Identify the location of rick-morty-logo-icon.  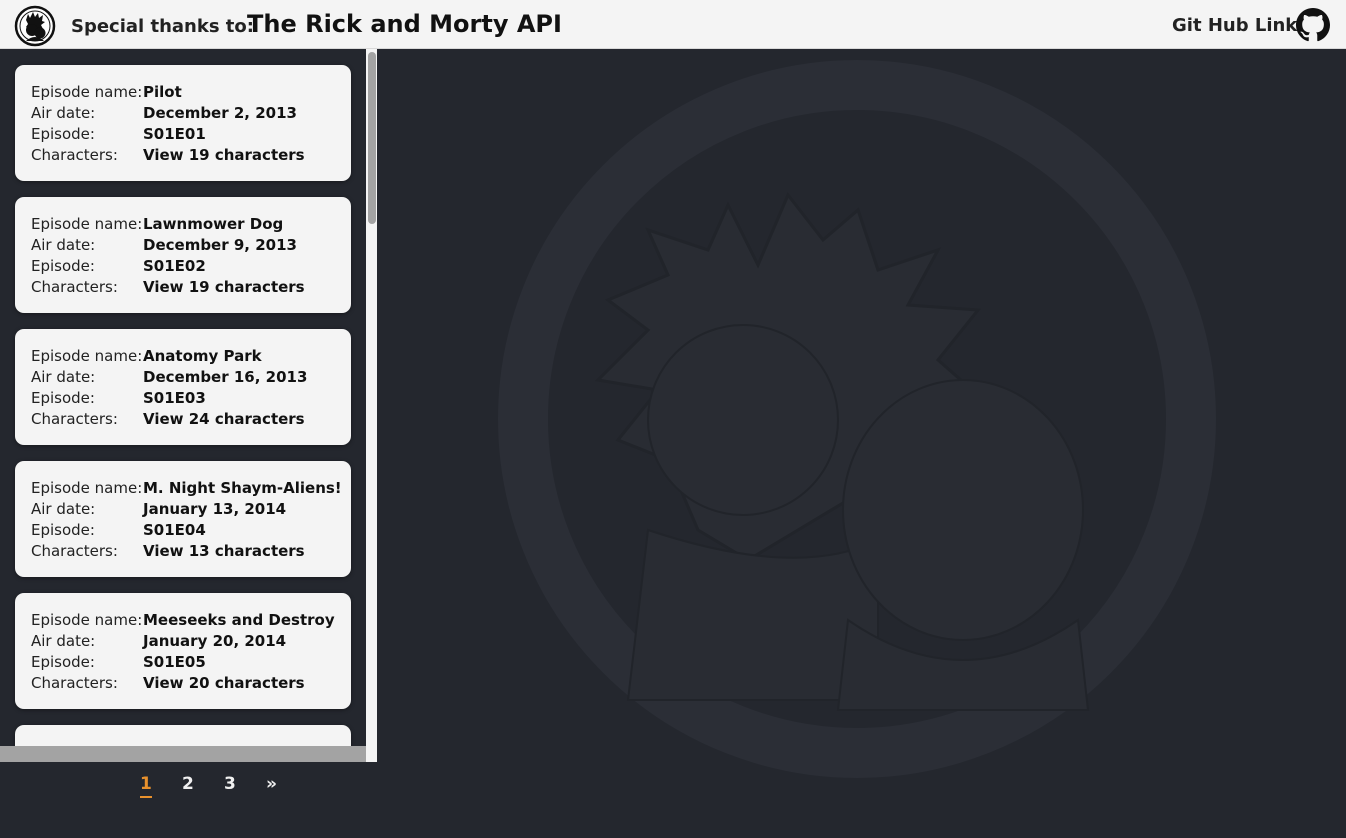
(35, 26).